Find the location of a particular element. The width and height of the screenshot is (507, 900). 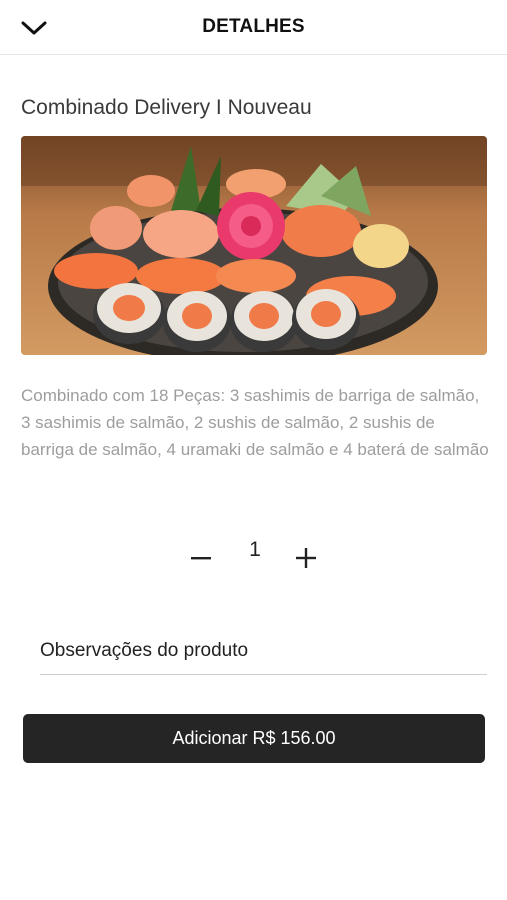

top-bar: DETALHES is located at coordinates (253, 27).